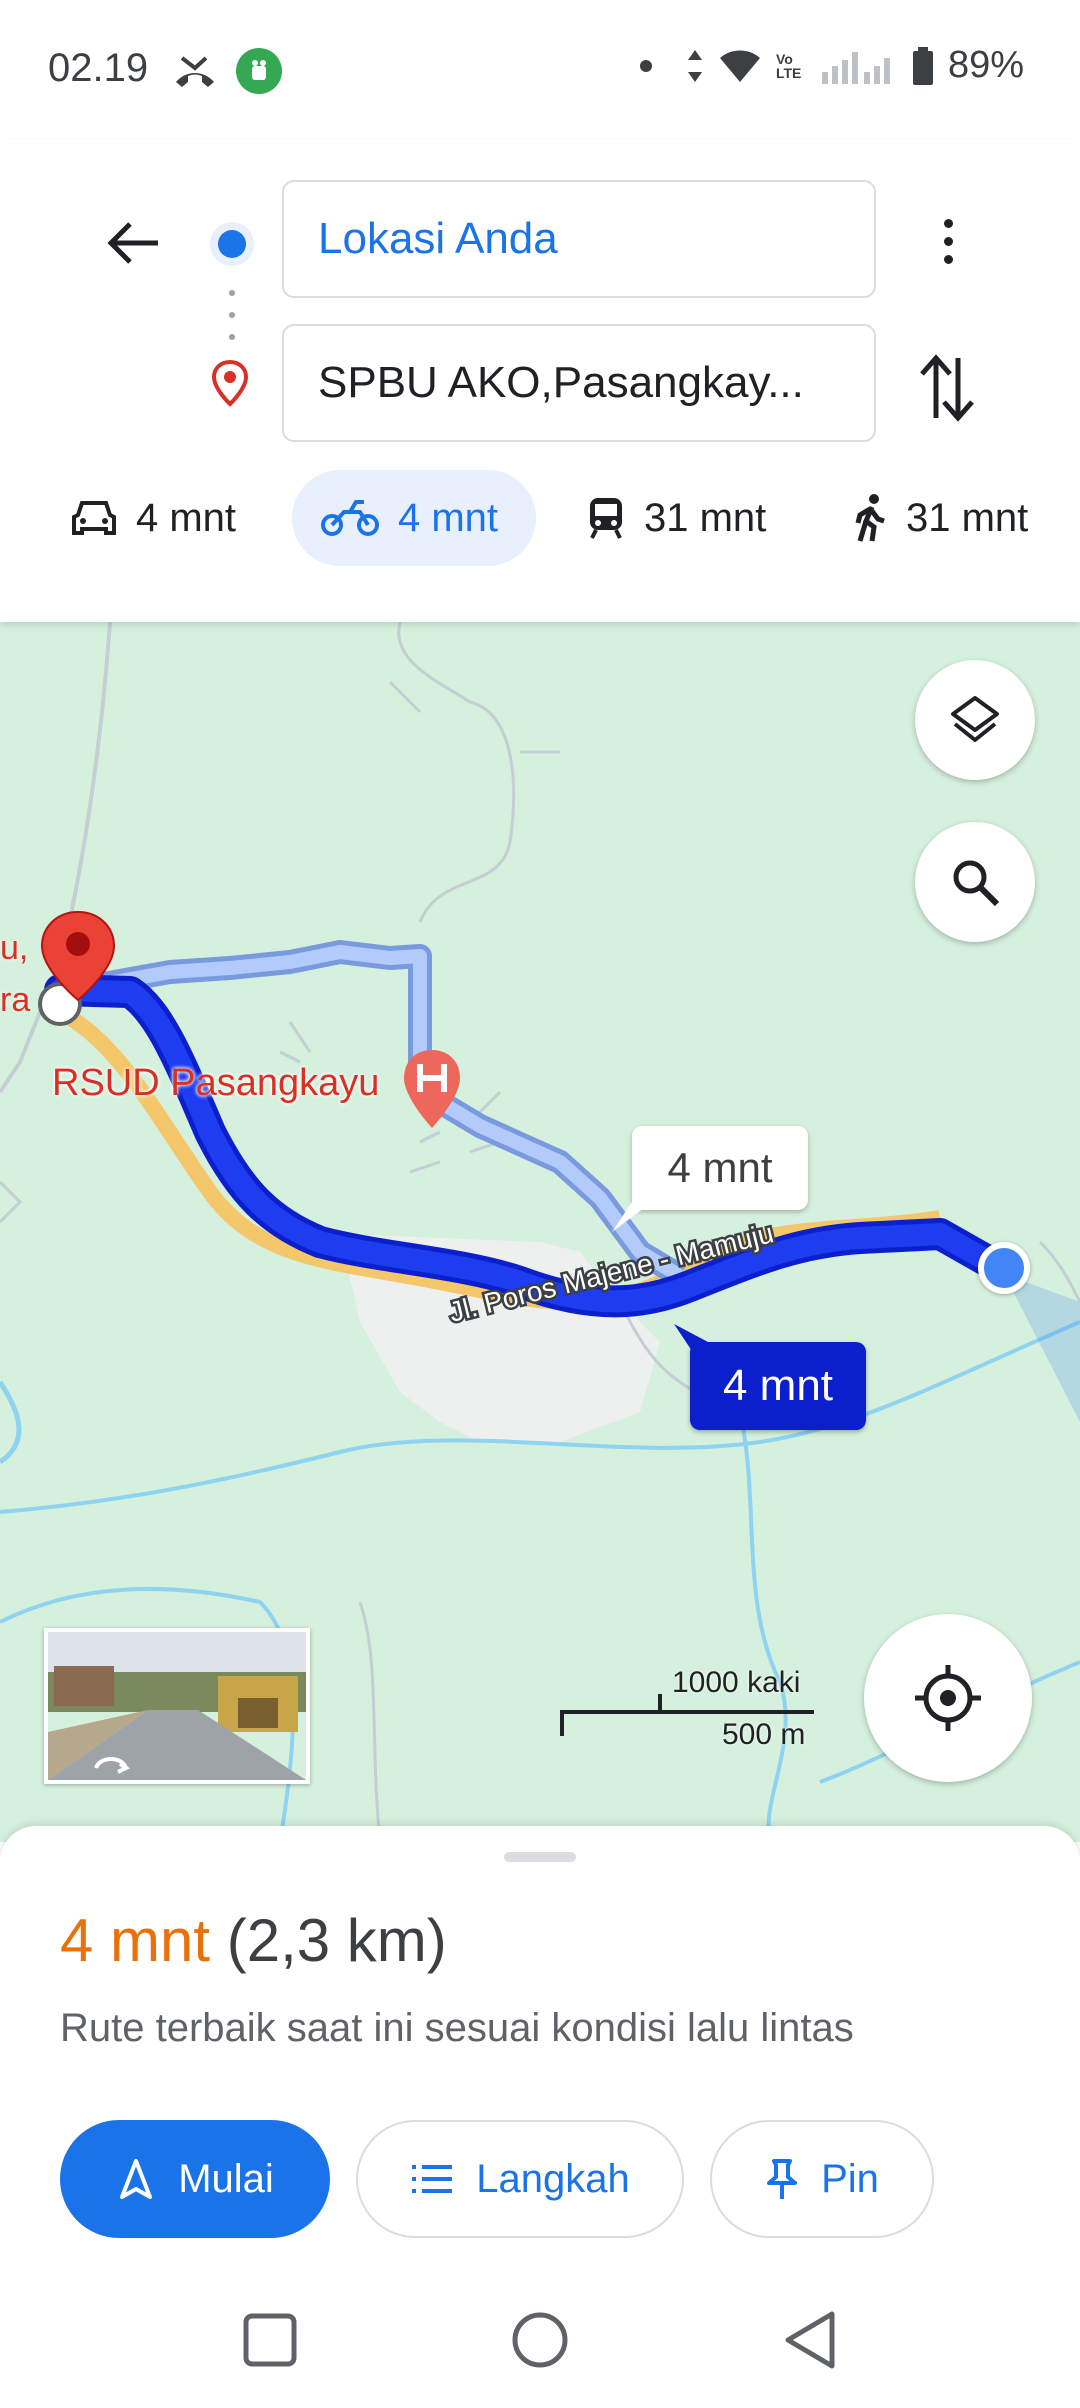 The width and height of the screenshot is (1080, 2408). I want to click on mode-motorcycle-label: 4 mnt, so click(448, 517).